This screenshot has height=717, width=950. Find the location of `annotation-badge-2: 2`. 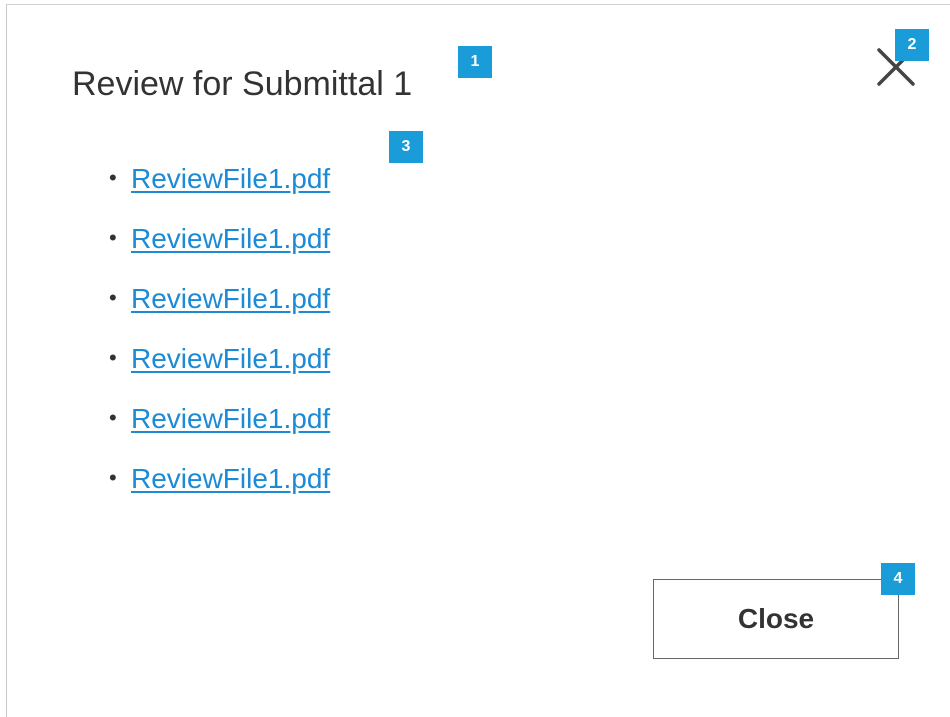

annotation-badge-2: 2 is located at coordinates (912, 45).